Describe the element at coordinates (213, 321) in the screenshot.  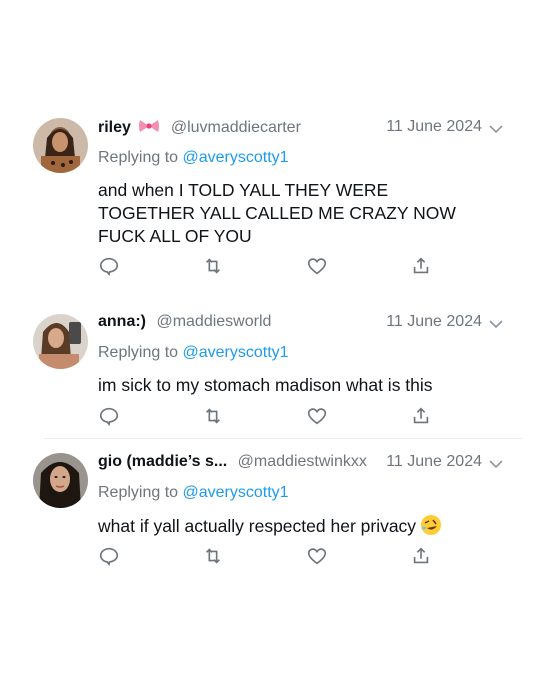
I see `user-handle: @maddiesworld` at that location.